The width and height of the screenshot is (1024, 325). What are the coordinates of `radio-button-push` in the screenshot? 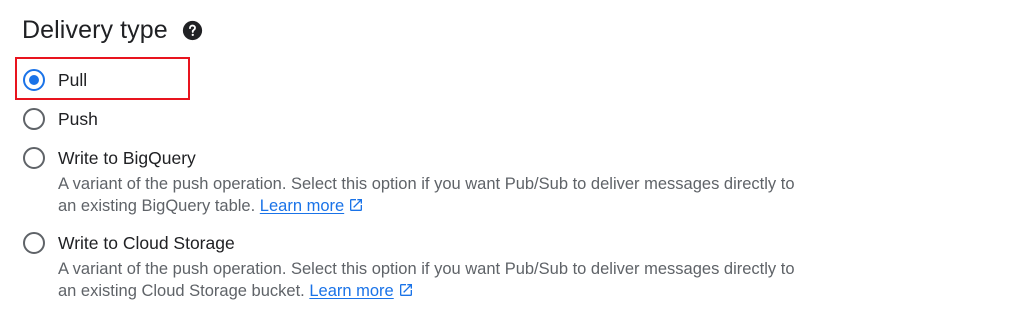 It's located at (34, 119).